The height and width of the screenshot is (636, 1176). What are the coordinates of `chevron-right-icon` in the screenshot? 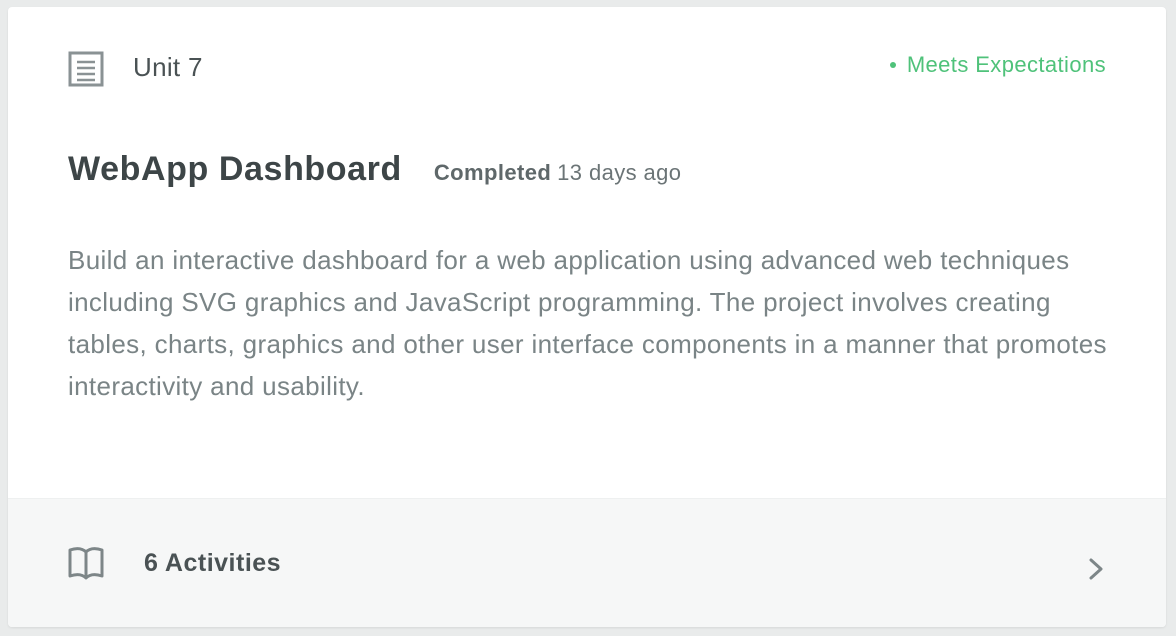 It's located at (1096, 569).